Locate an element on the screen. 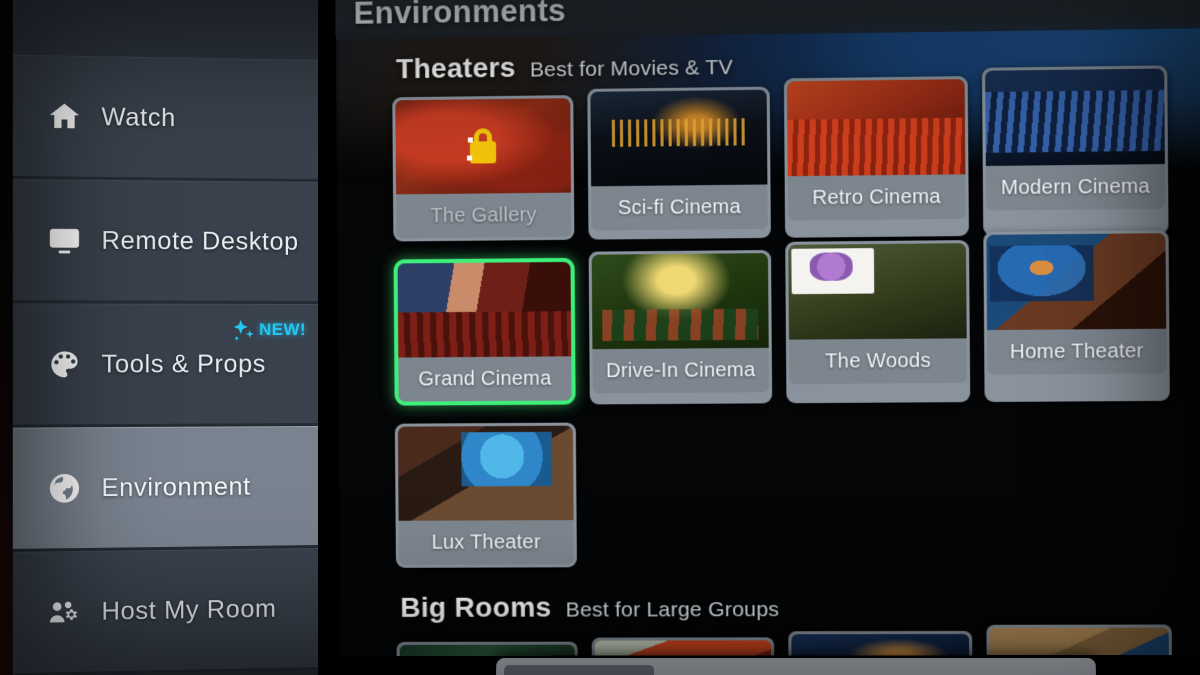 This screenshot has width=1200, height=675. palette-icon is located at coordinates (64, 364).